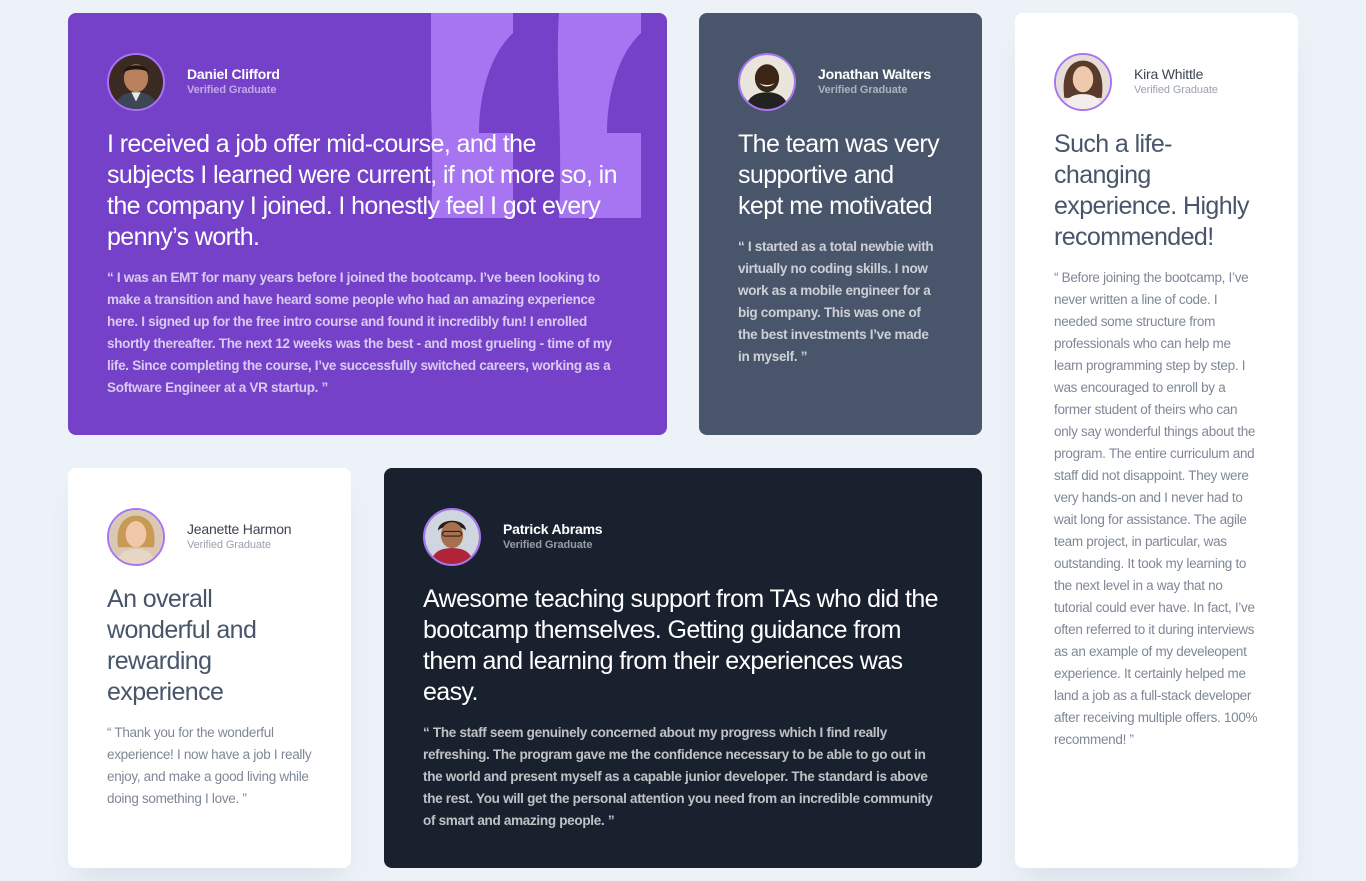  Describe the element at coordinates (1169, 74) in the screenshot. I see `author-name: Kira Whittle` at that location.